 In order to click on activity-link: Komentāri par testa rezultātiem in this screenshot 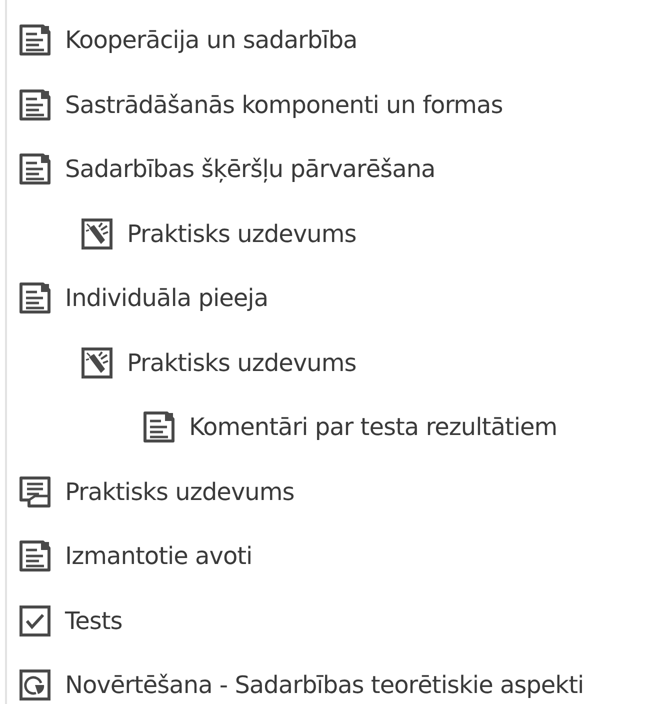, I will do `click(373, 427)`.